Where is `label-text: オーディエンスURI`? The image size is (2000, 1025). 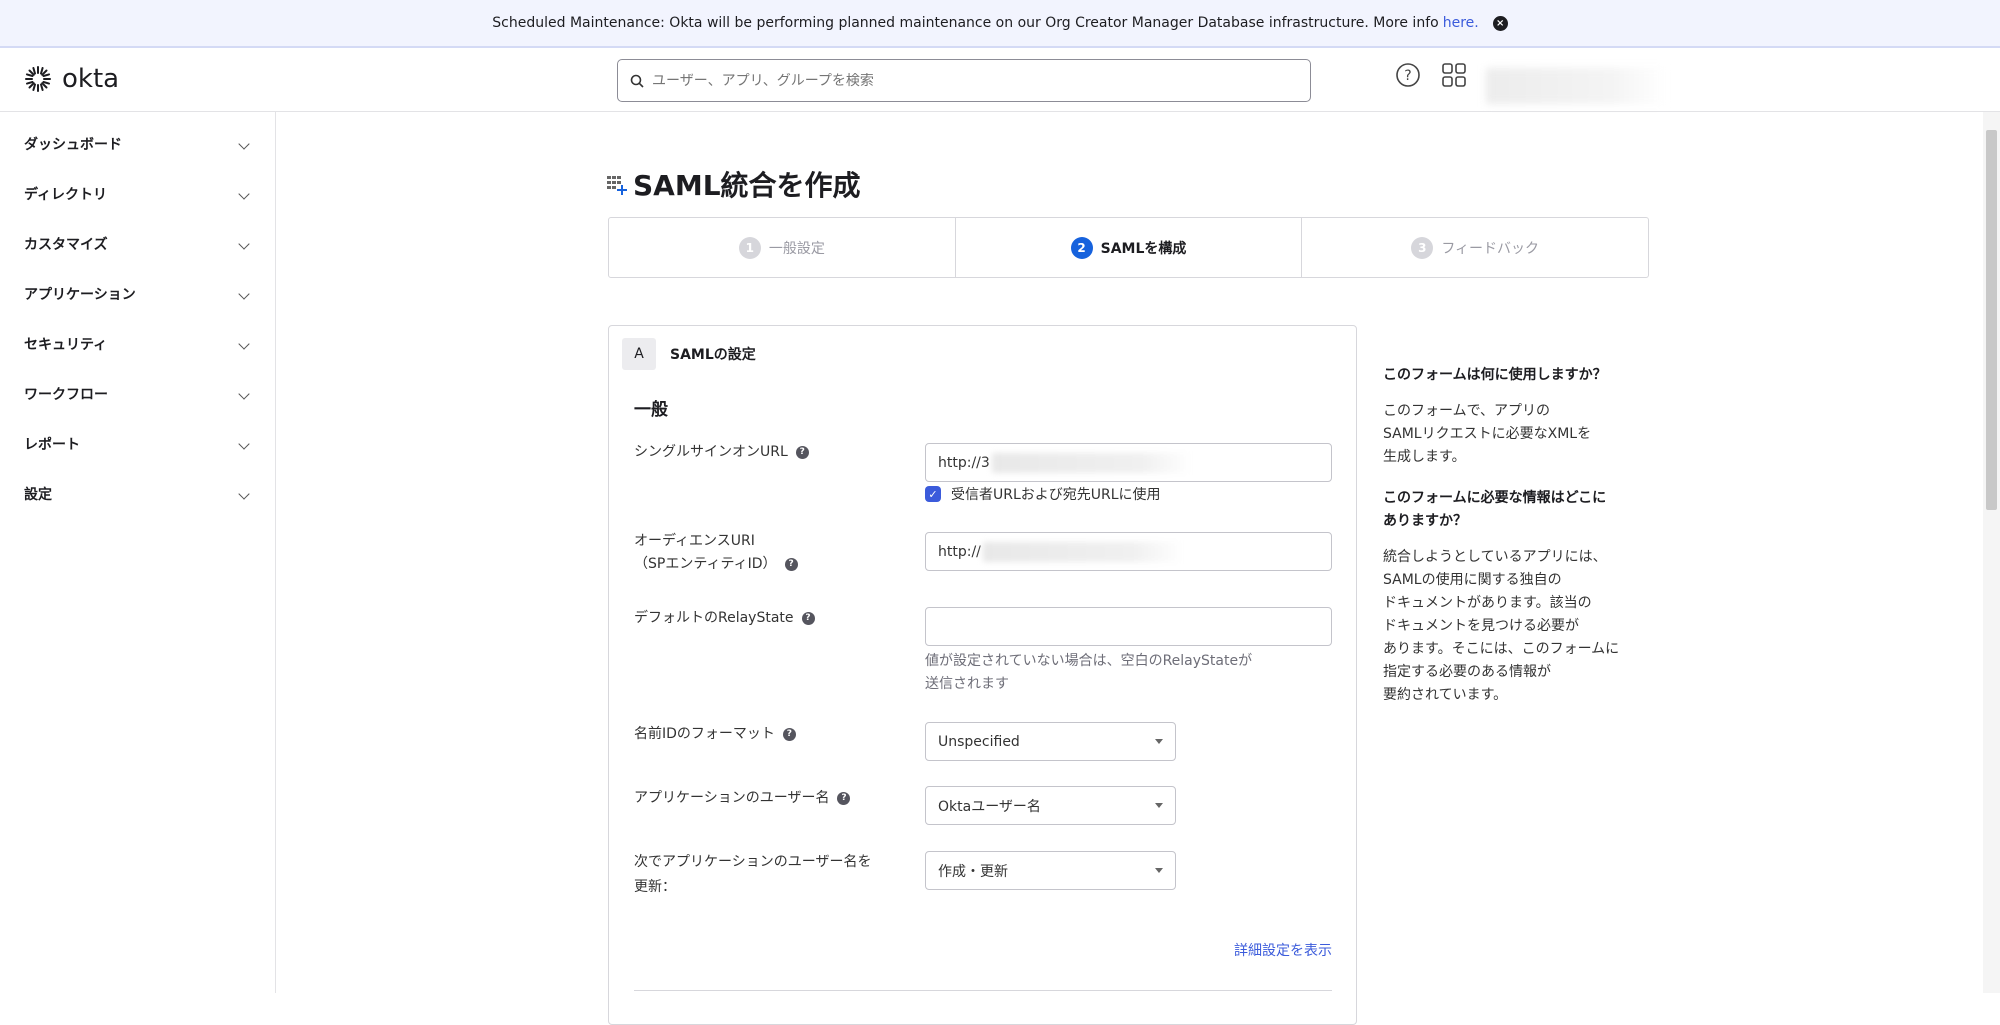 label-text: オーディエンスURI is located at coordinates (694, 541).